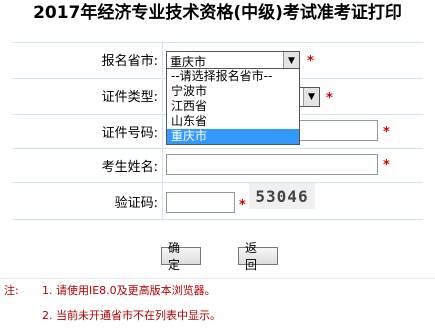 The image size is (435, 331). I want to click on name-label: 考生姓名:, so click(129, 167).